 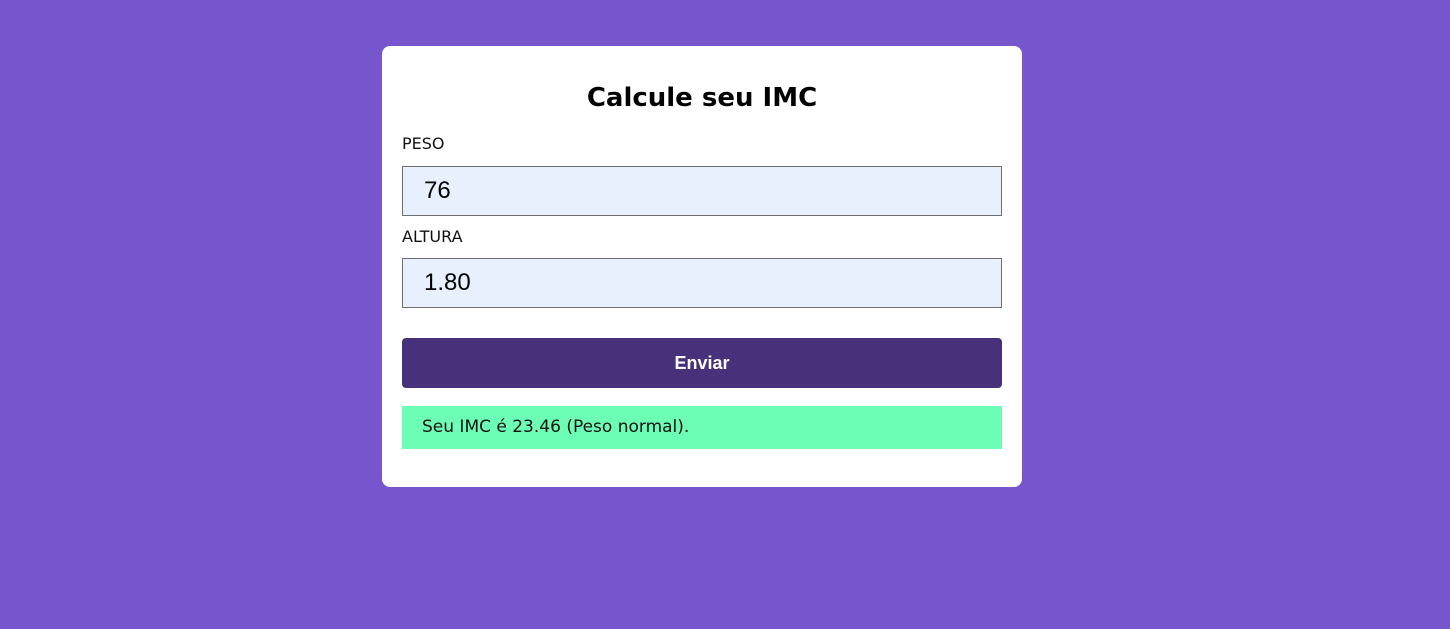 I want to click on enviar-button: Enviar, so click(x=702, y=363).